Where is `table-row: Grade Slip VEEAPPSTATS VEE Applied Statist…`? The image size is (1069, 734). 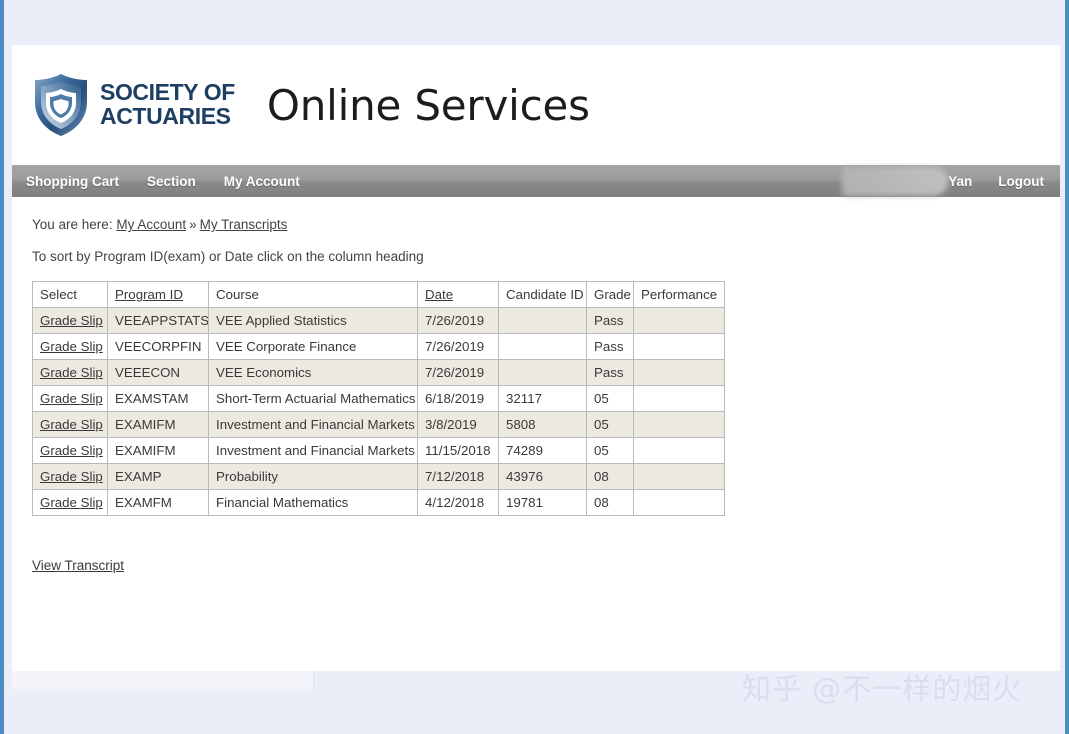
table-row: Grade Slip VEEAPPSTATS VEE Applied Statist… is located at coordinates (378, 320).